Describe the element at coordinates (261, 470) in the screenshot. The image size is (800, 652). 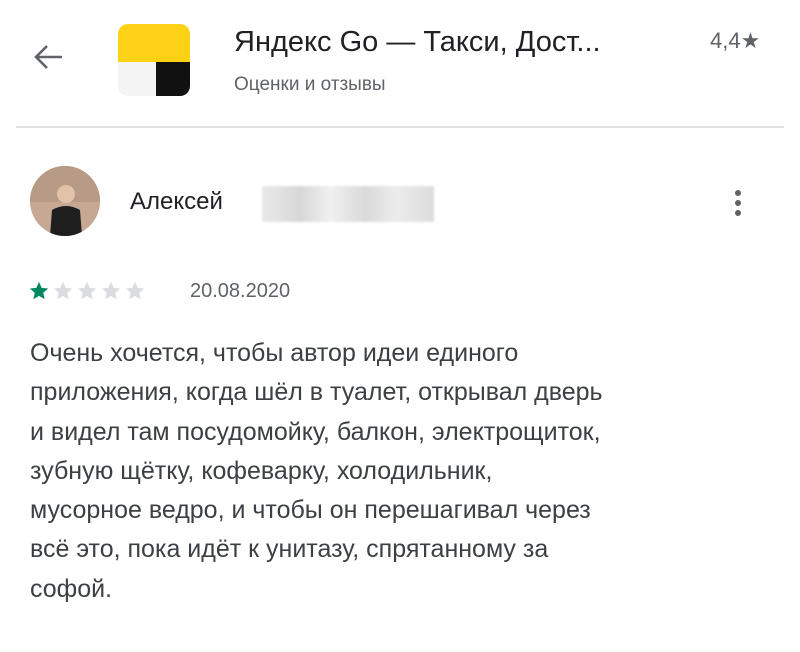
I see `review-text-line: зубную щётку, кофеварку, холодильник,` at that location.